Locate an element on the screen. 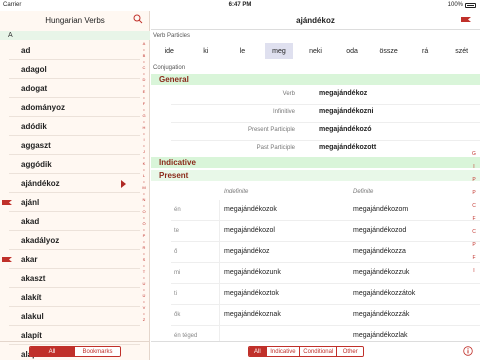  index-letter: E is located at coordinates (144, 91).